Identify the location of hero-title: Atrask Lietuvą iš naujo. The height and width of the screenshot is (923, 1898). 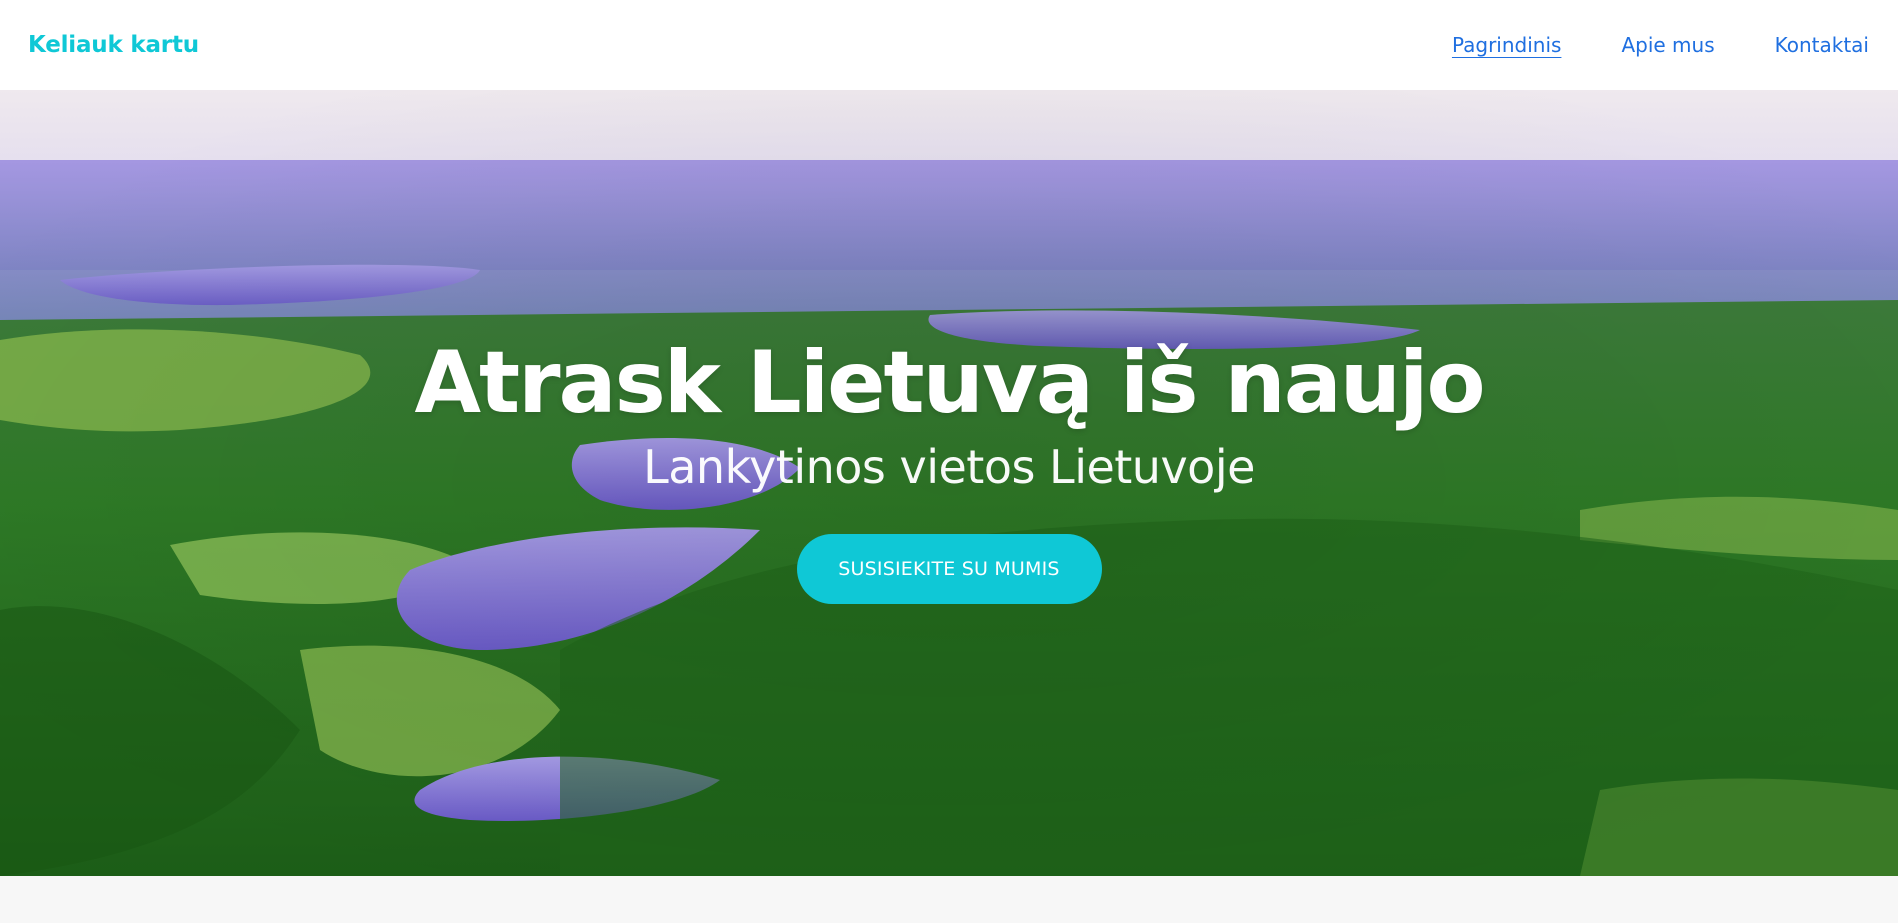
(949, 383).